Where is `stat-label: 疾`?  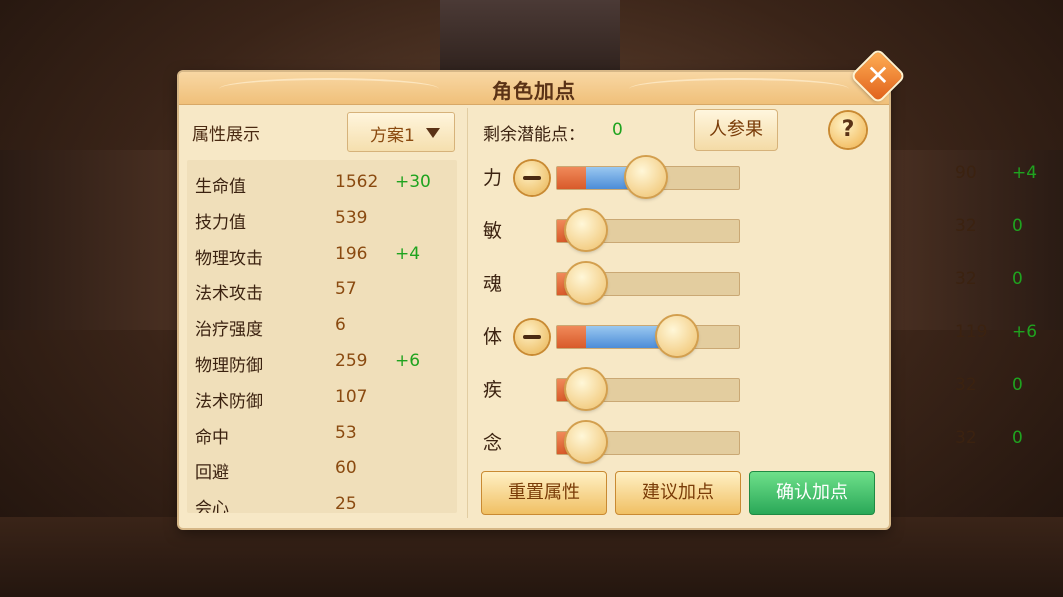 stat-label: 疾 is located at coordinates (493, 390).